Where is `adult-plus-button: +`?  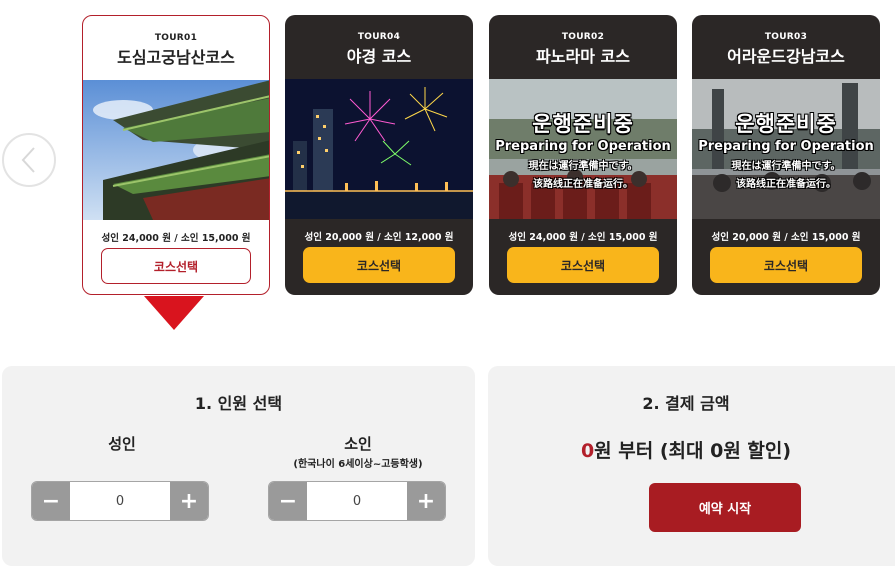
adult-plus-button: + is located at coordinates (189, 501).